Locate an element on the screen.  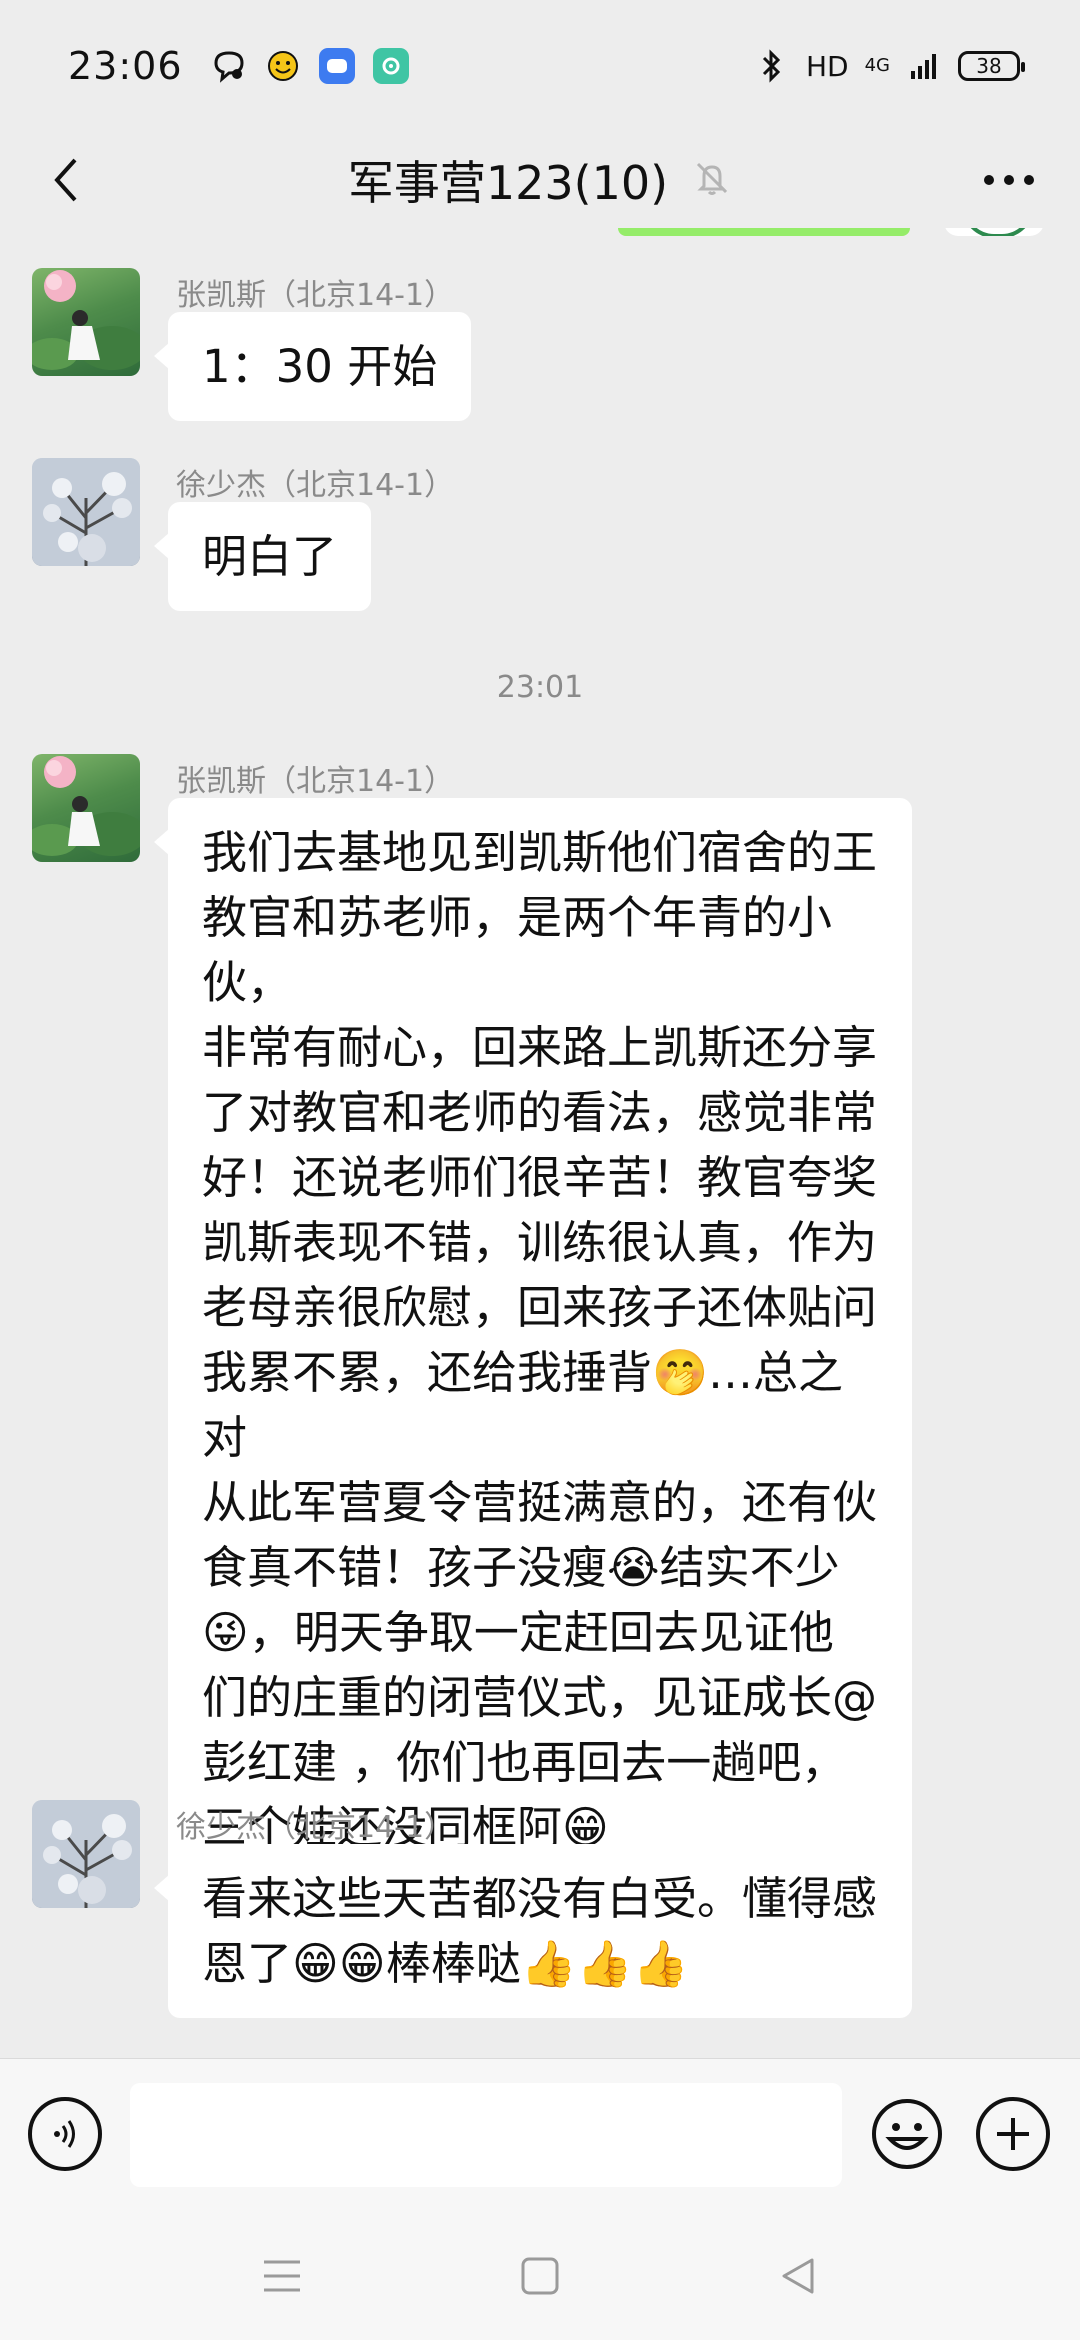
home-button is located at coordinates (540, 2276).